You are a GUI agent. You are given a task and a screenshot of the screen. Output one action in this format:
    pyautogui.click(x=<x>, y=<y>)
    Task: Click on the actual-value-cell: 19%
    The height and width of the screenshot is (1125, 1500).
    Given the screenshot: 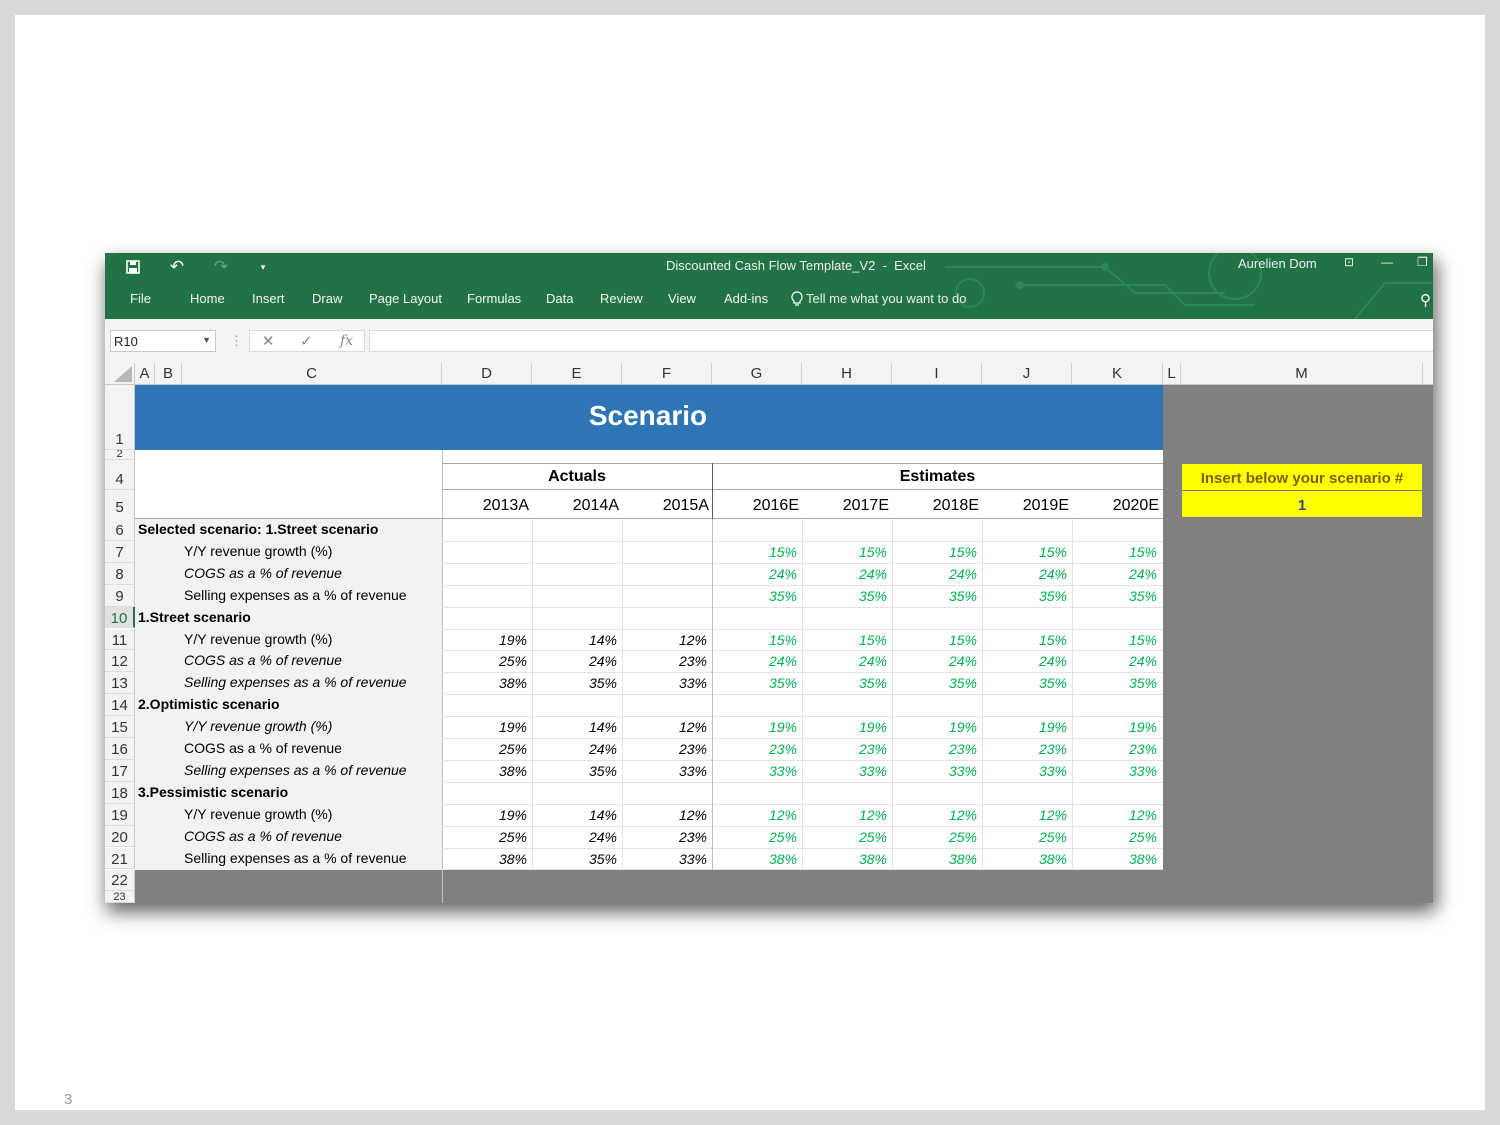 What is the action you would take?
    pyautogui.click(x=484, y=815)
    